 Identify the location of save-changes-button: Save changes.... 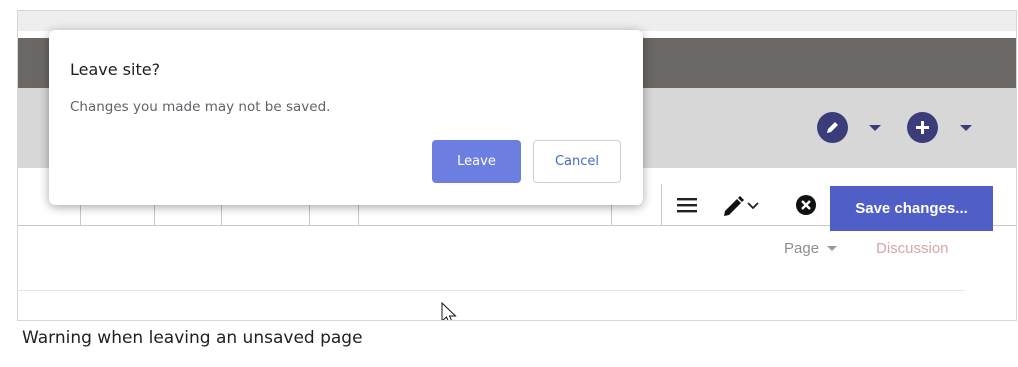
(911, 208).